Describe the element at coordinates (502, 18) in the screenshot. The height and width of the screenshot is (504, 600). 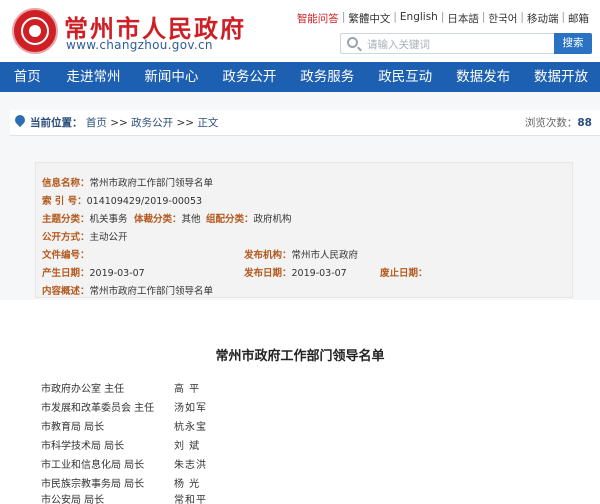
I see `link-korean: 한국어` at that location.